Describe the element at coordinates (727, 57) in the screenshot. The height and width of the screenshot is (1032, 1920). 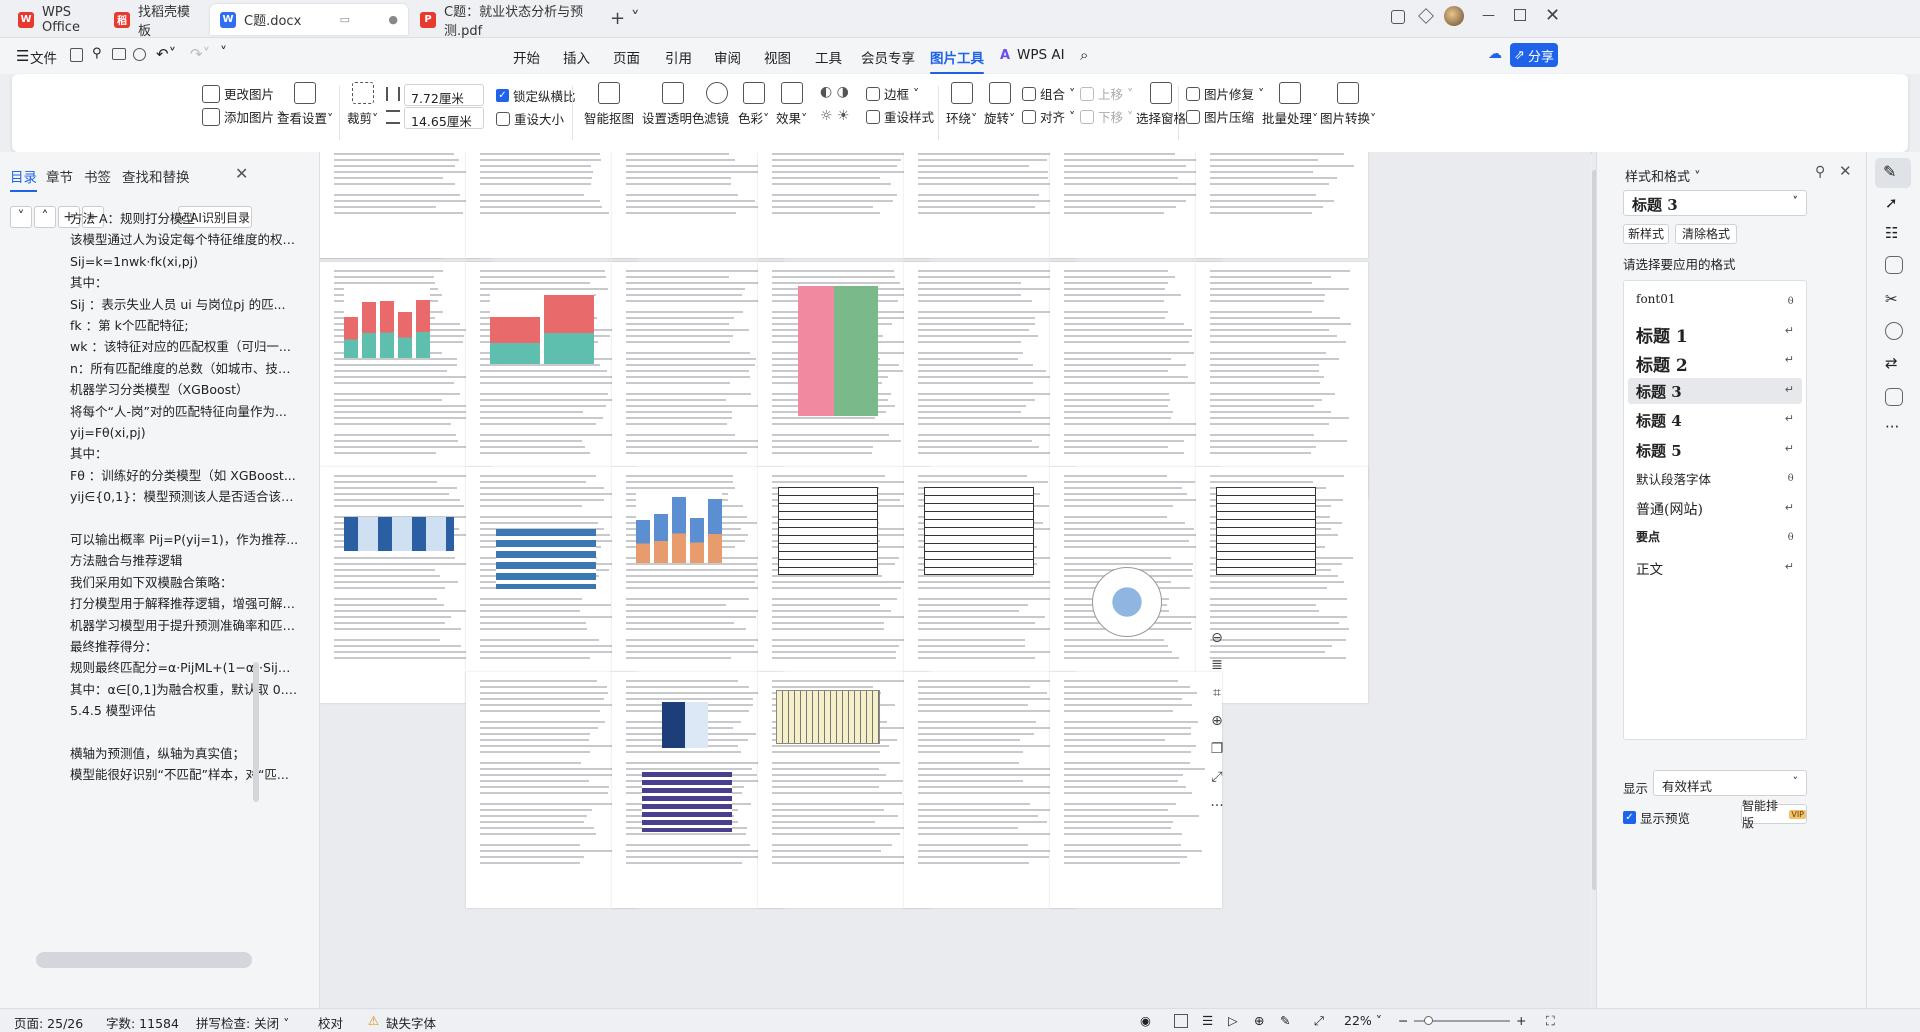
I see `menu-review: 审阅` at that location.